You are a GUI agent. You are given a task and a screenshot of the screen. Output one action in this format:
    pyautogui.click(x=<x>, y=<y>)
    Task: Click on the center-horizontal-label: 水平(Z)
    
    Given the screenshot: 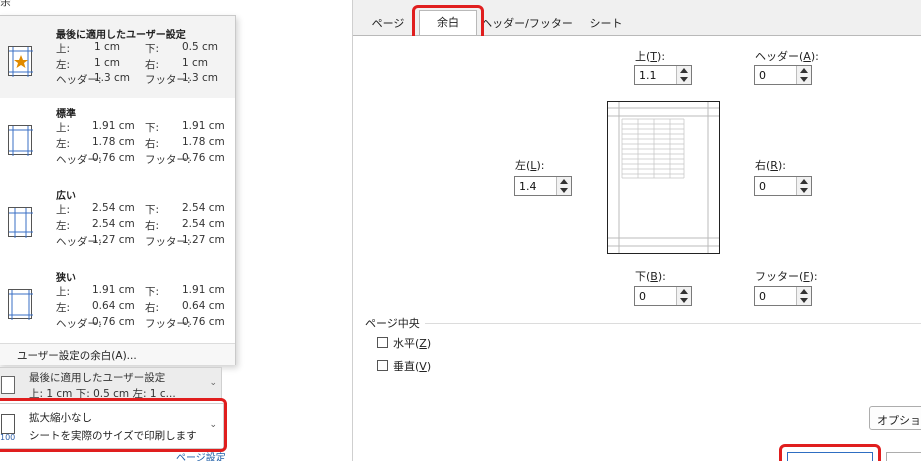 What is the action you would take?
    pyautogui.click(x=412, y=343)
    